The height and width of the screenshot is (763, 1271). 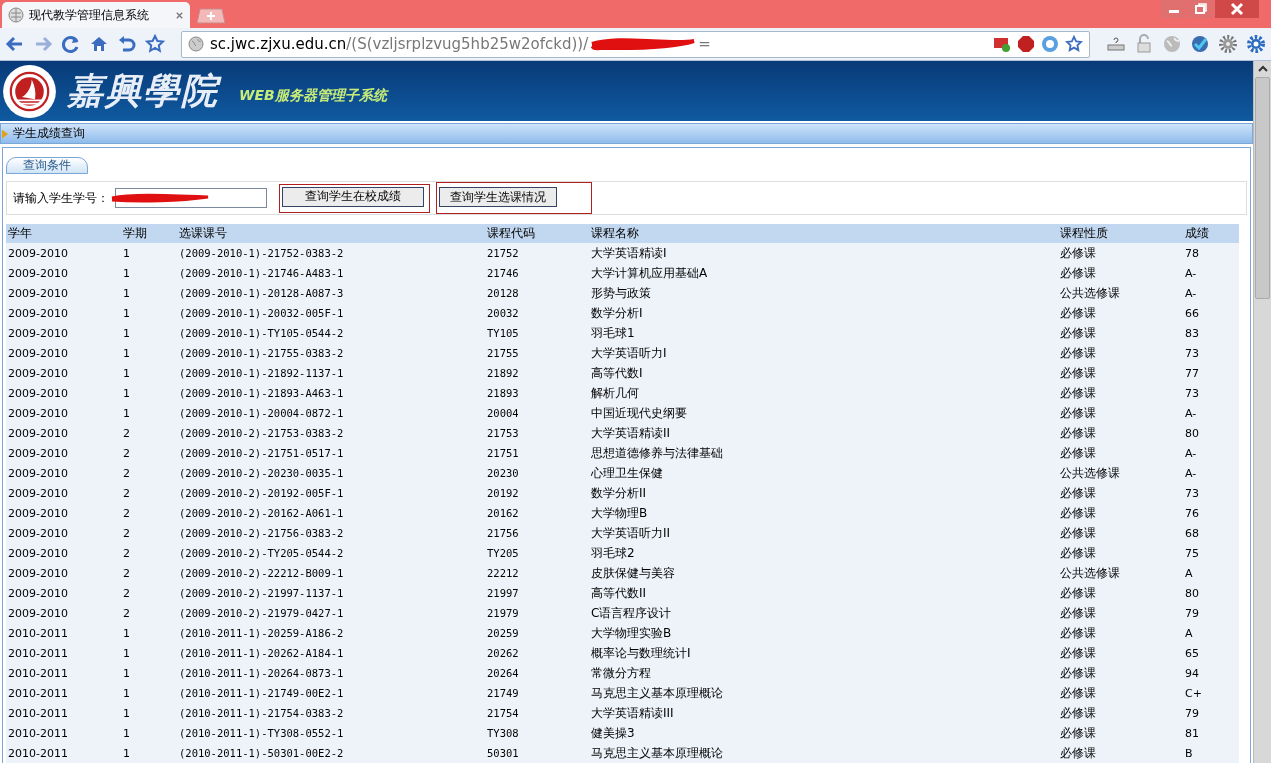 I want to click on query-grades-button: 查询学生在校成绩, so click(x=353, y=196).